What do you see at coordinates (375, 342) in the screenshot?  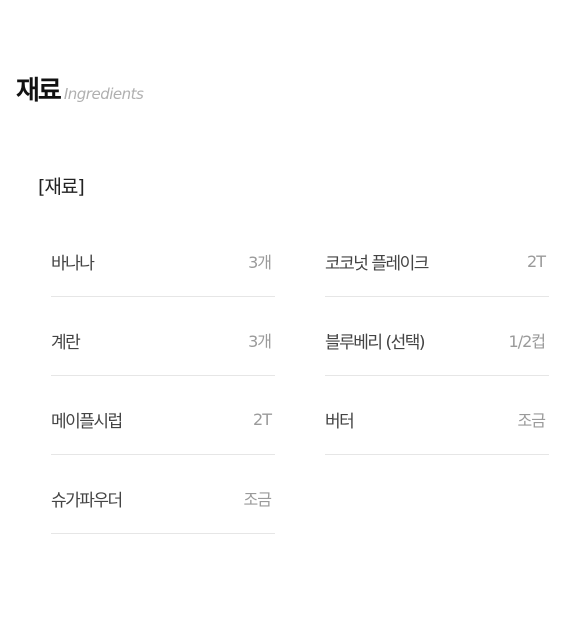 I see `ingredient-name: 블루베리 (선택)` at bounding box center [375, 342].